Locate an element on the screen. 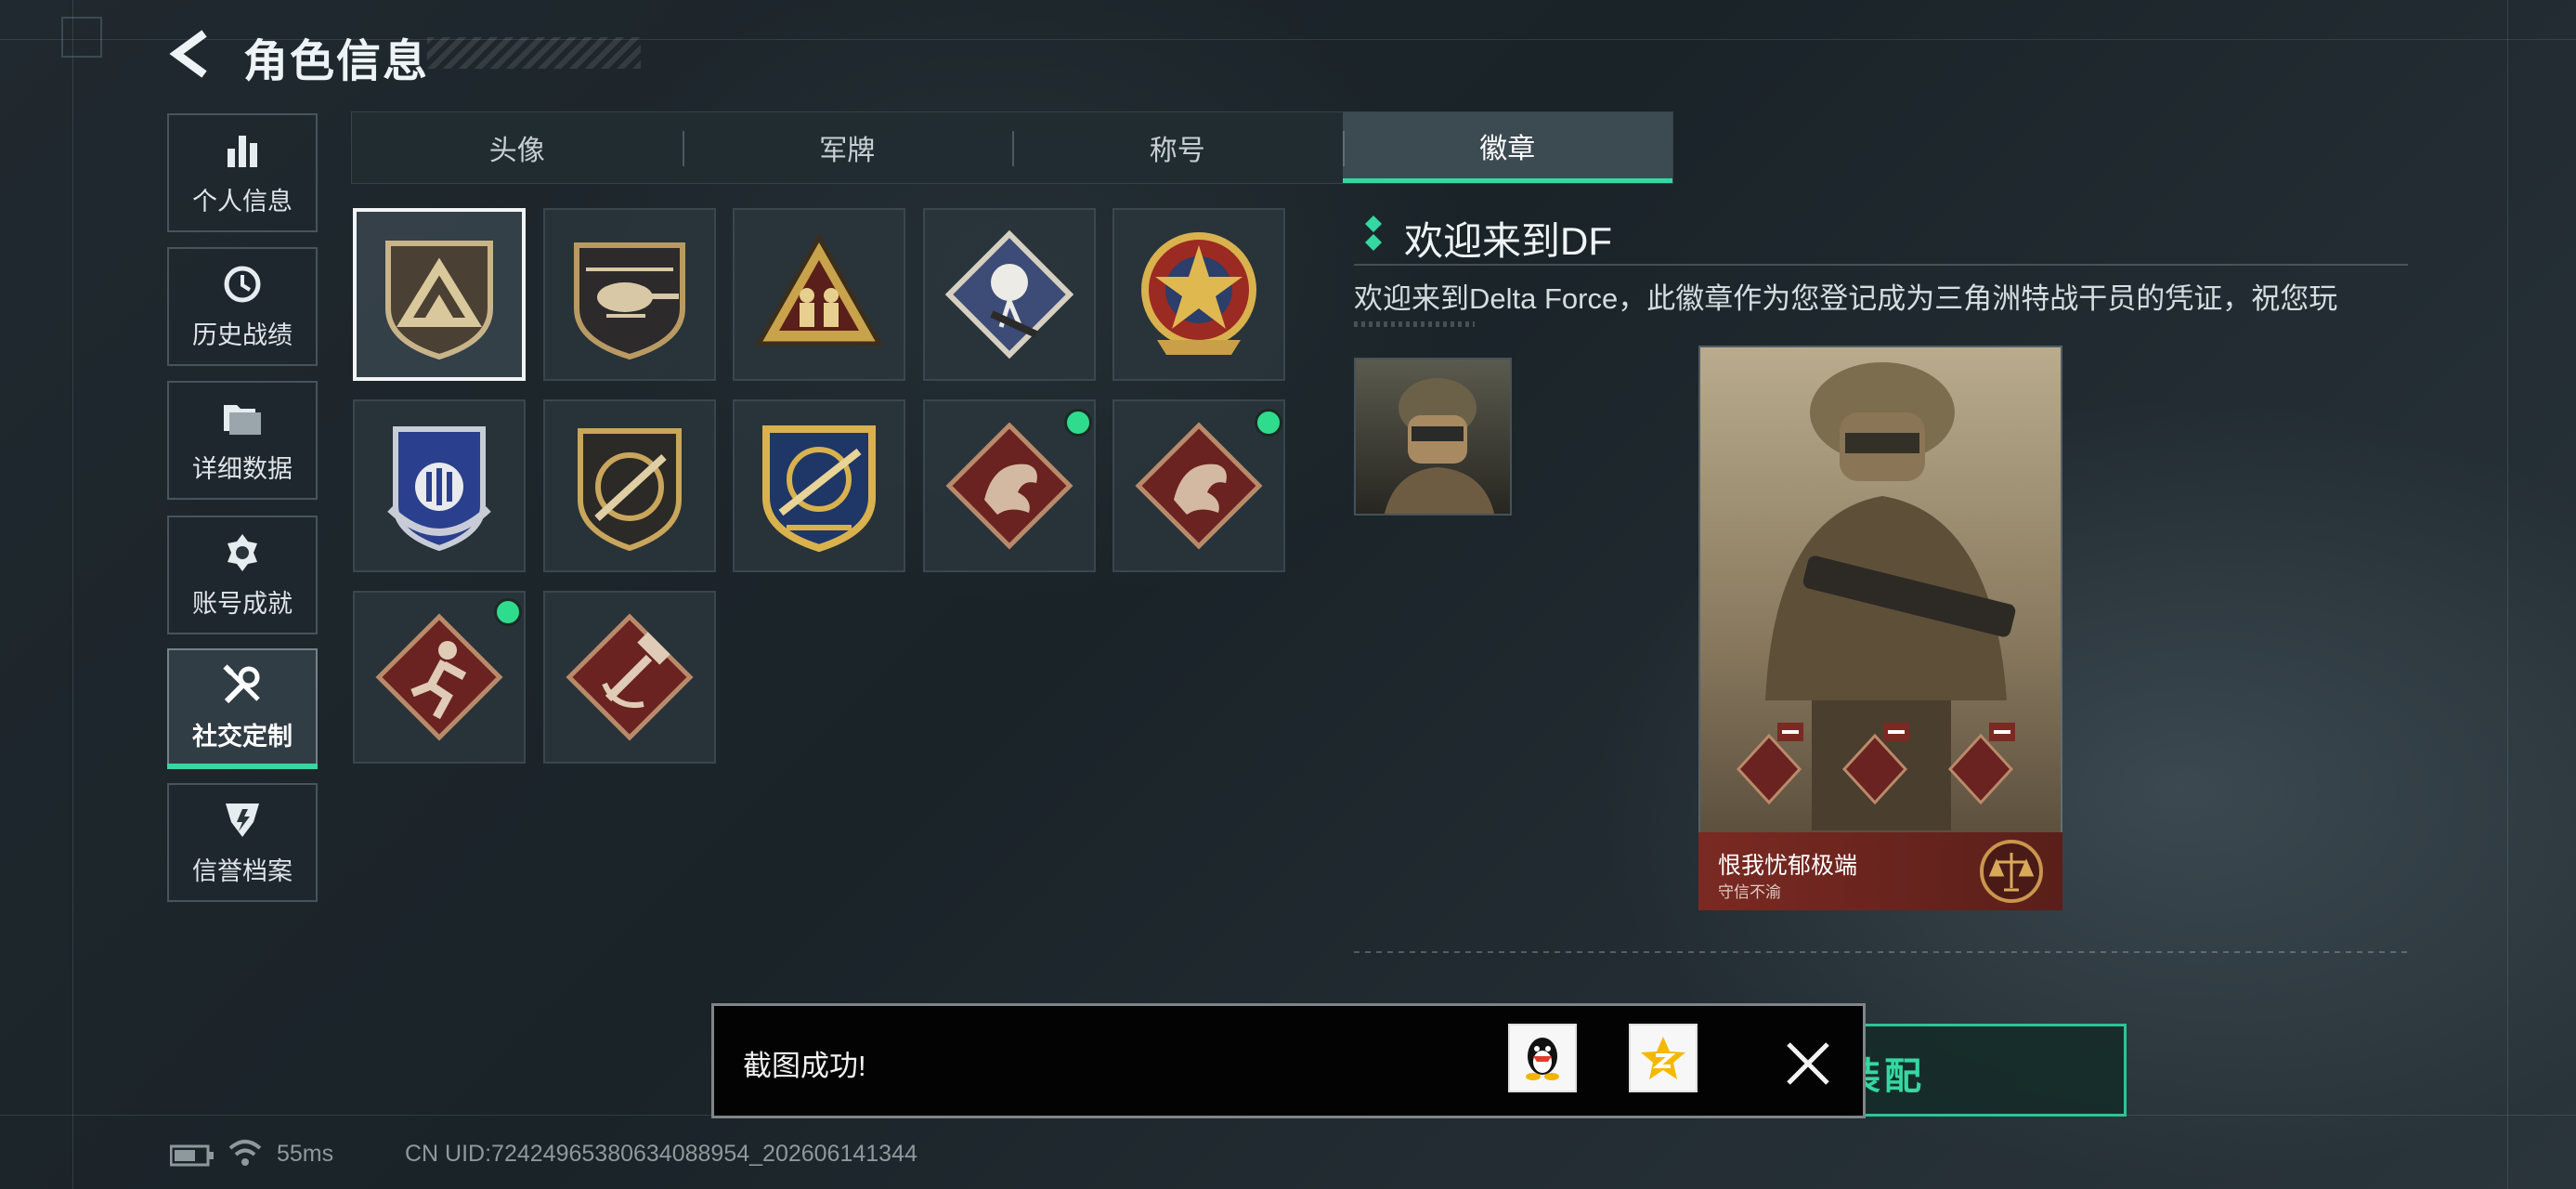 The width and height of the screenshot is (2576, 1189). qq-penguin-icon is located at coordinates (1542, 1059).